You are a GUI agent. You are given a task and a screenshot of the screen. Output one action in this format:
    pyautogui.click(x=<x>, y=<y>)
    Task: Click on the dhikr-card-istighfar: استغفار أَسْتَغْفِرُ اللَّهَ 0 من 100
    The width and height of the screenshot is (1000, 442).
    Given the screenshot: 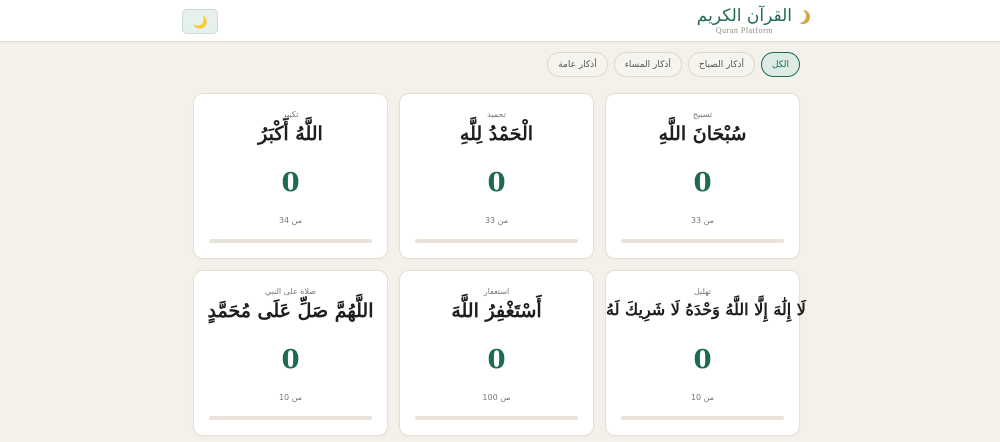 What is the action you would take?
    pyautogui.click(x=496, y=353)
    